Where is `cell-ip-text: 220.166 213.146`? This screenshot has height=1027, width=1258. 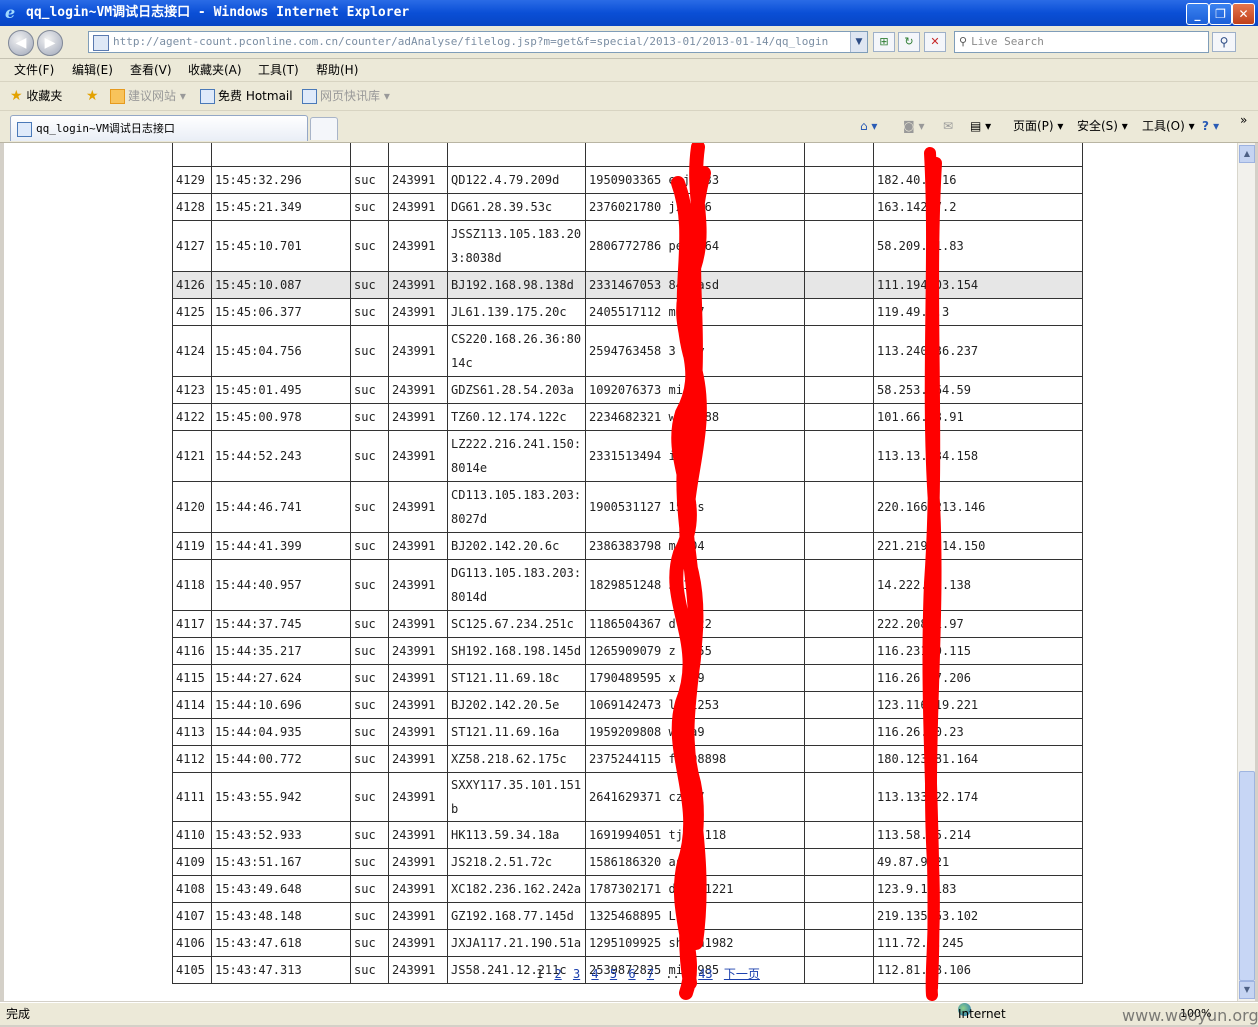
cell-ip-text: 220.166 213.146 is located at coordinates (931, 507).